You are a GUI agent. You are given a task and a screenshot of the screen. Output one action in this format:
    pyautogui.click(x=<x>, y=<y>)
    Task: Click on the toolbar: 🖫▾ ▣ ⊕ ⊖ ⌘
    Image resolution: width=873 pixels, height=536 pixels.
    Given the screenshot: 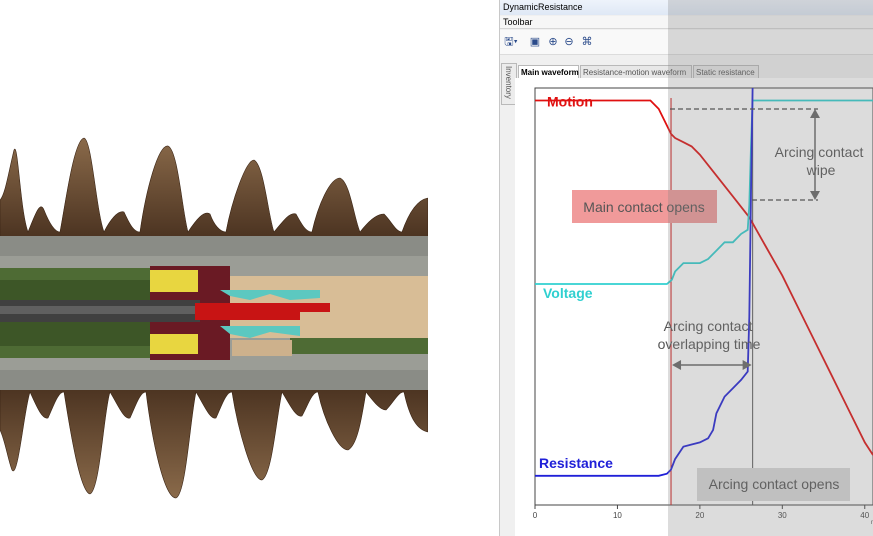 What is the action you would take?
    pyautogui.click(x=686, y=42)
    